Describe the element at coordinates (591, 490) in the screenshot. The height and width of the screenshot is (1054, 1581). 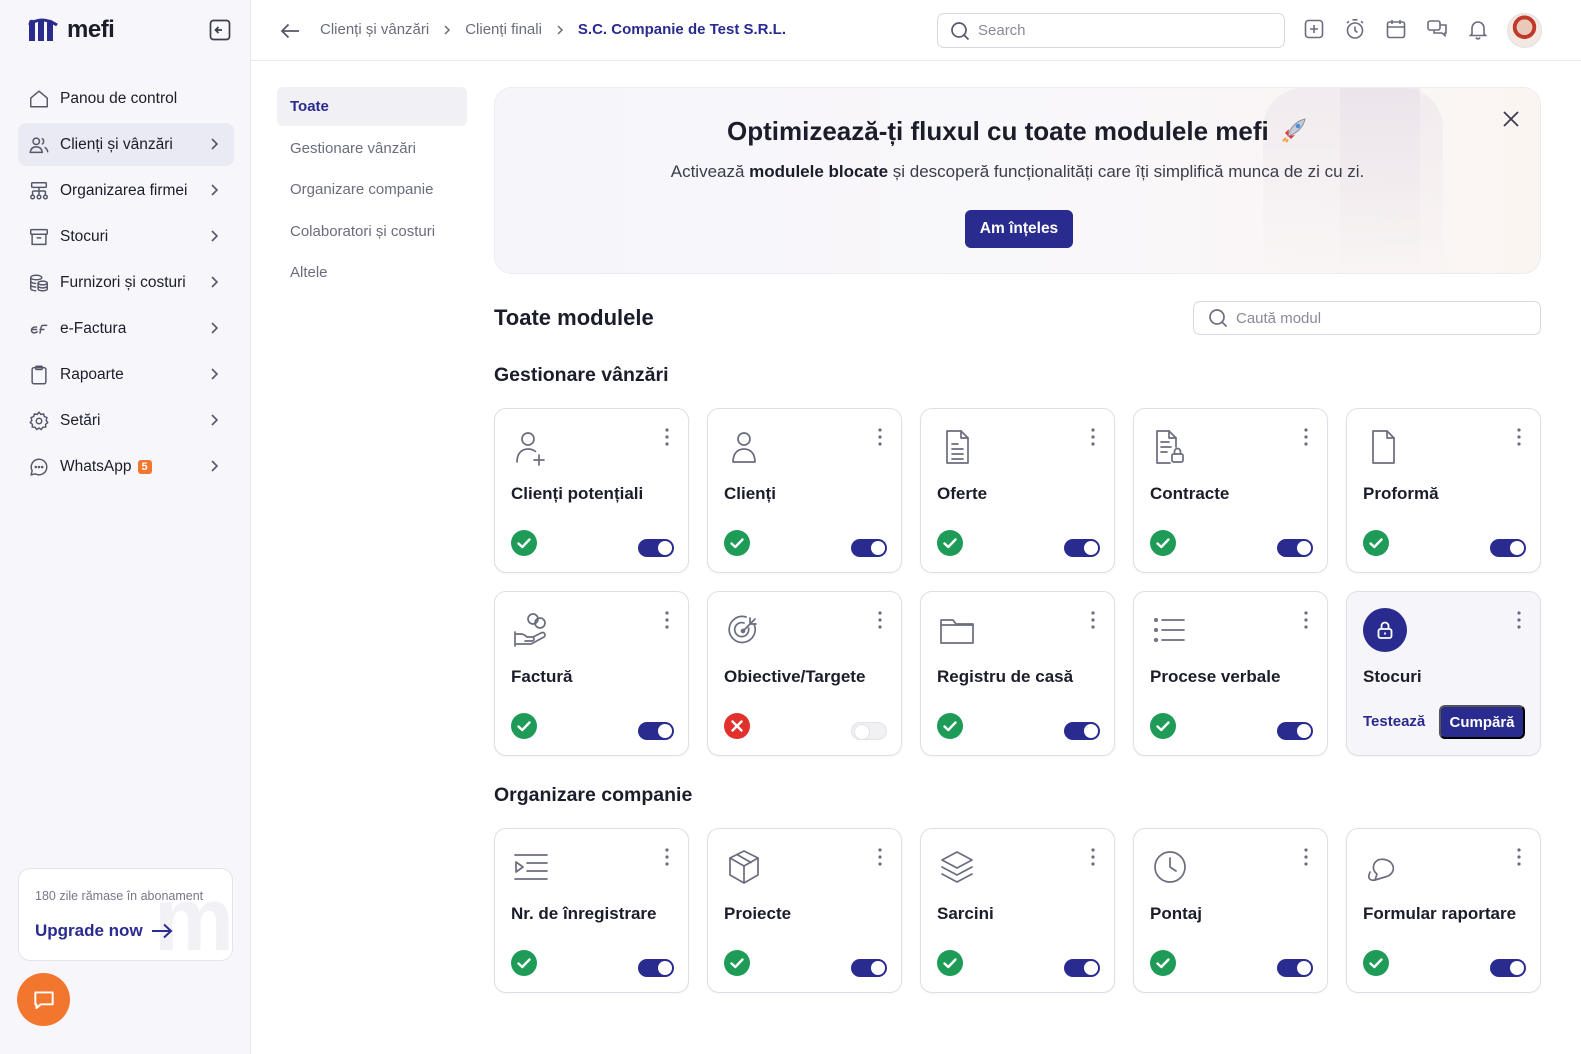
I see `module-card-clienti-potentiali: Clienți potențiali` at that location.